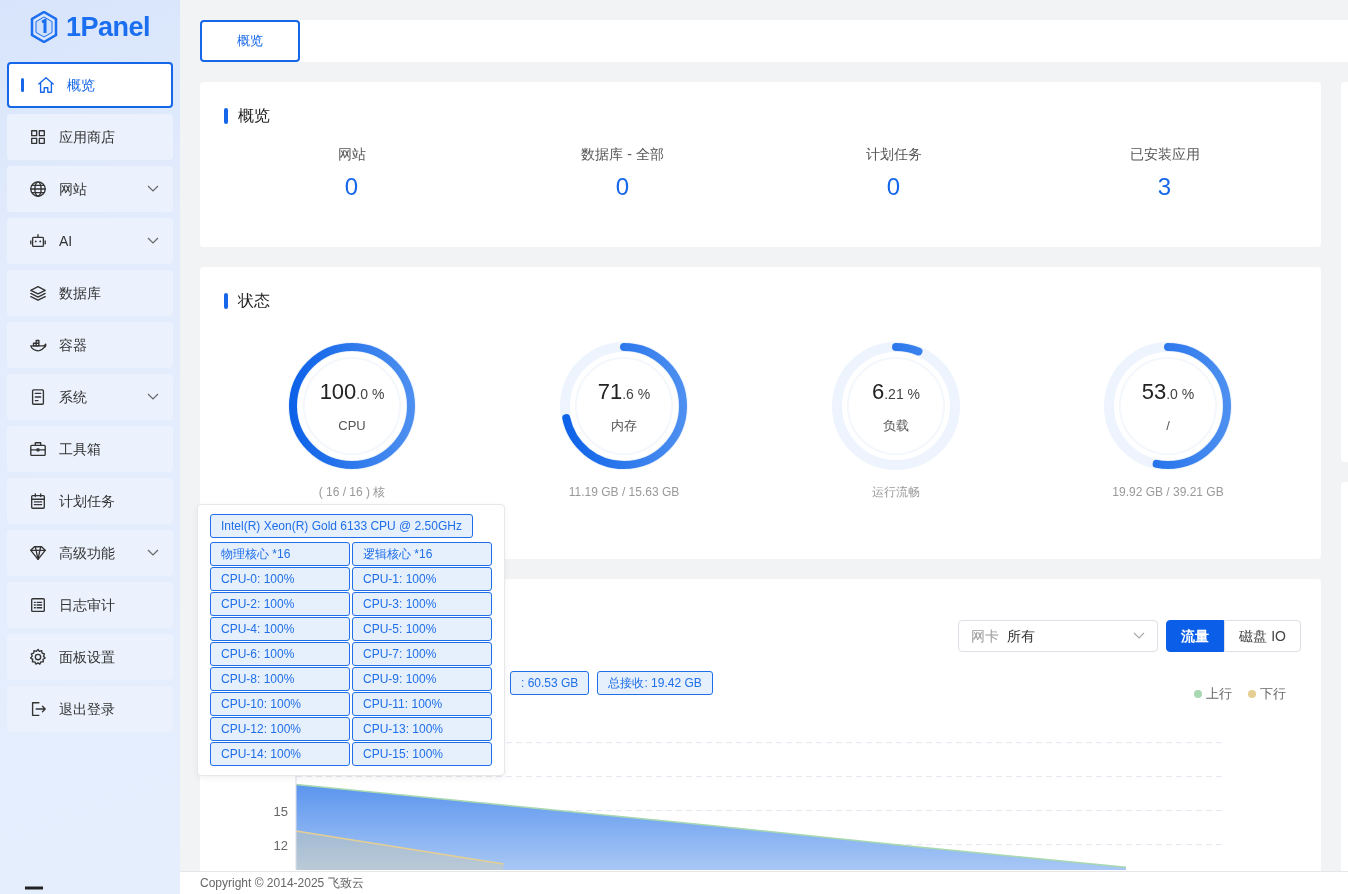  I want to click on sidebar-item: 系统, so click(90, 397).